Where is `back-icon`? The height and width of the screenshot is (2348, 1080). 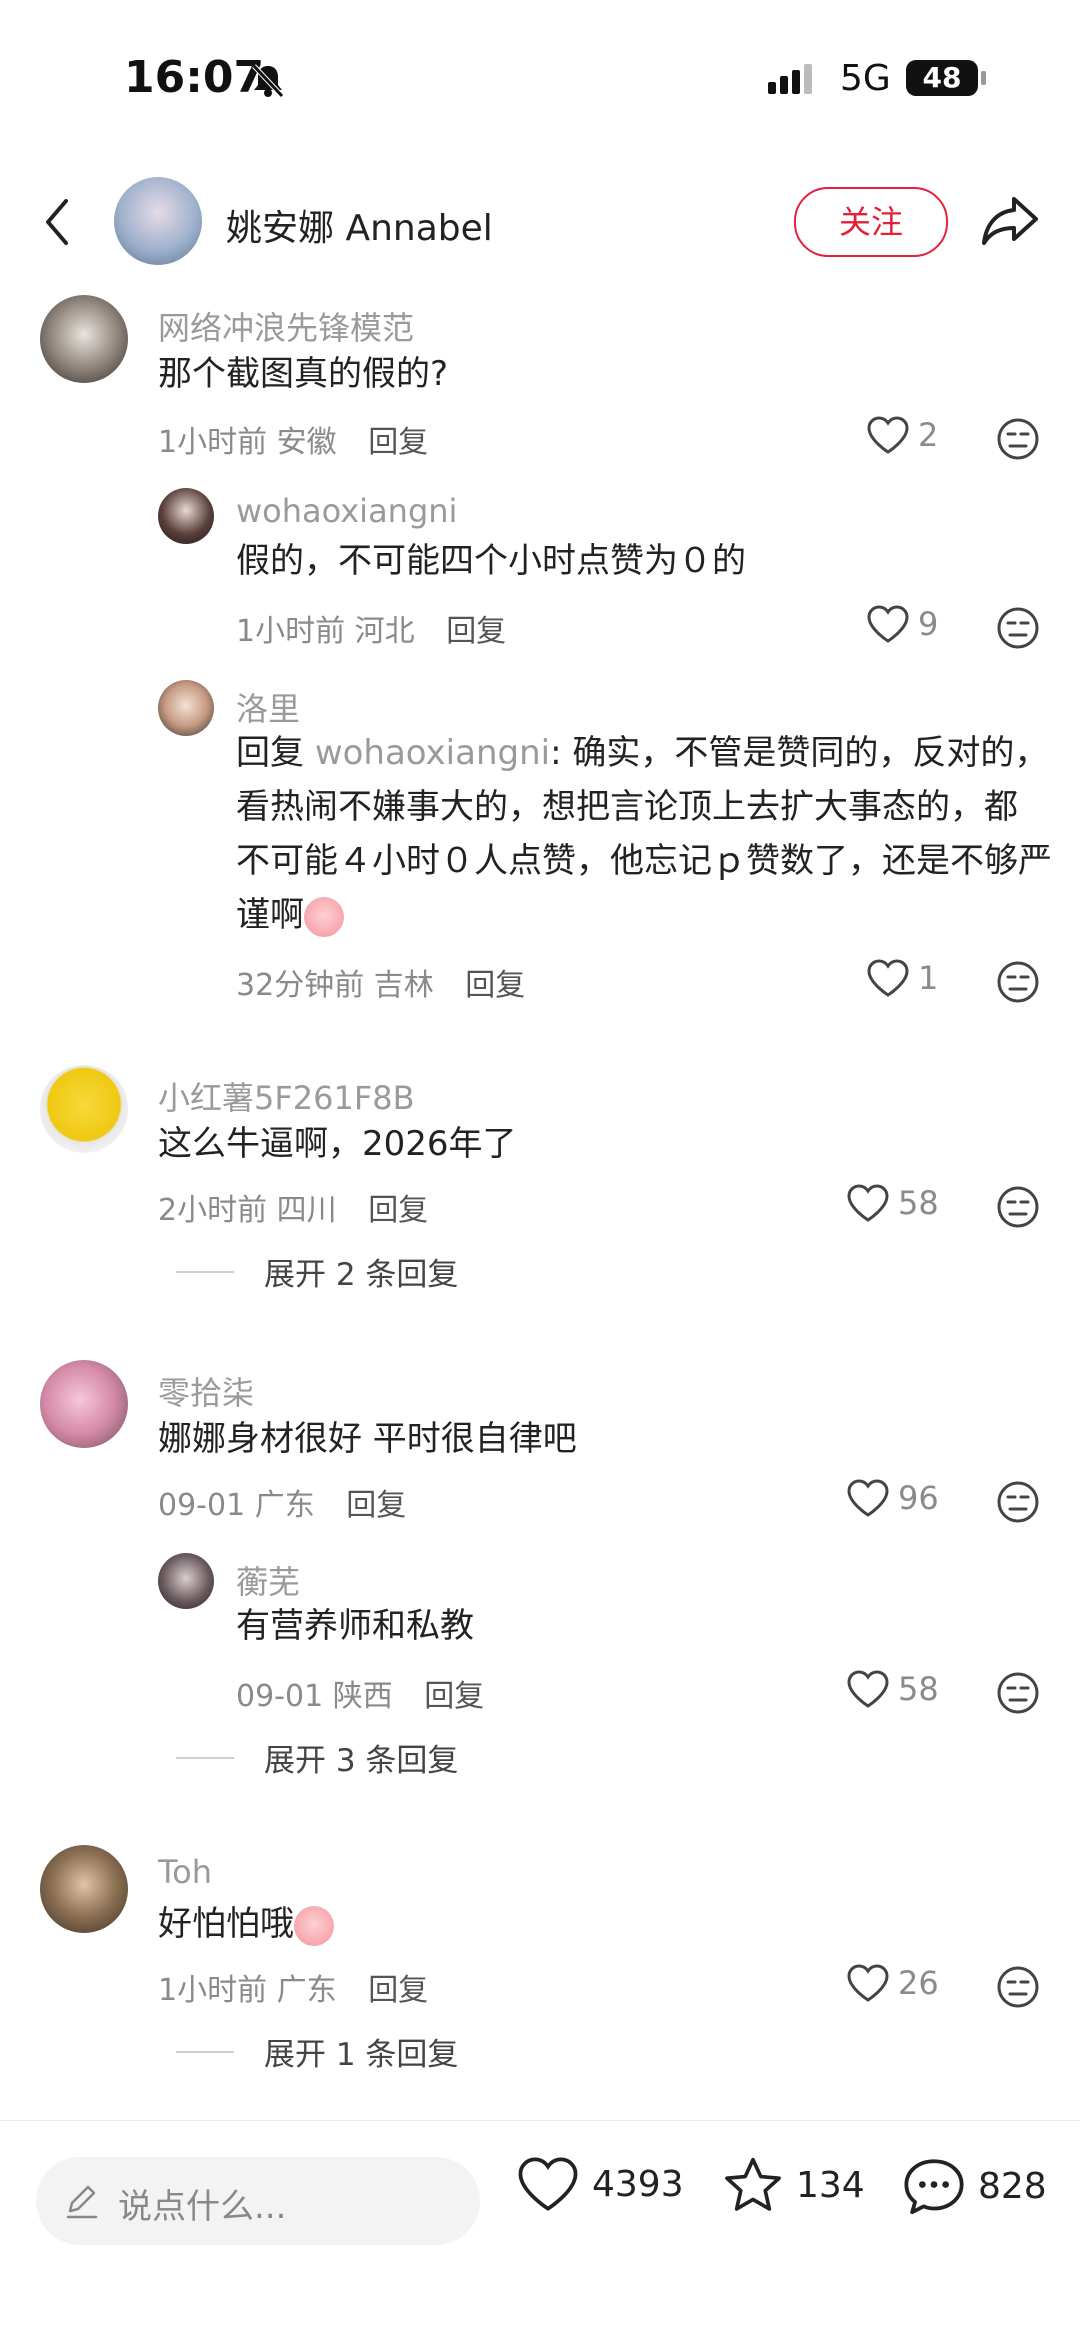
back-icon is located at coordinates (57, 222).